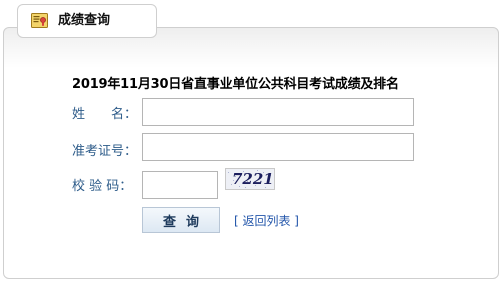  Describe the element at coordinates (278, 112) in the screenshot. I see `name-input` at that location.